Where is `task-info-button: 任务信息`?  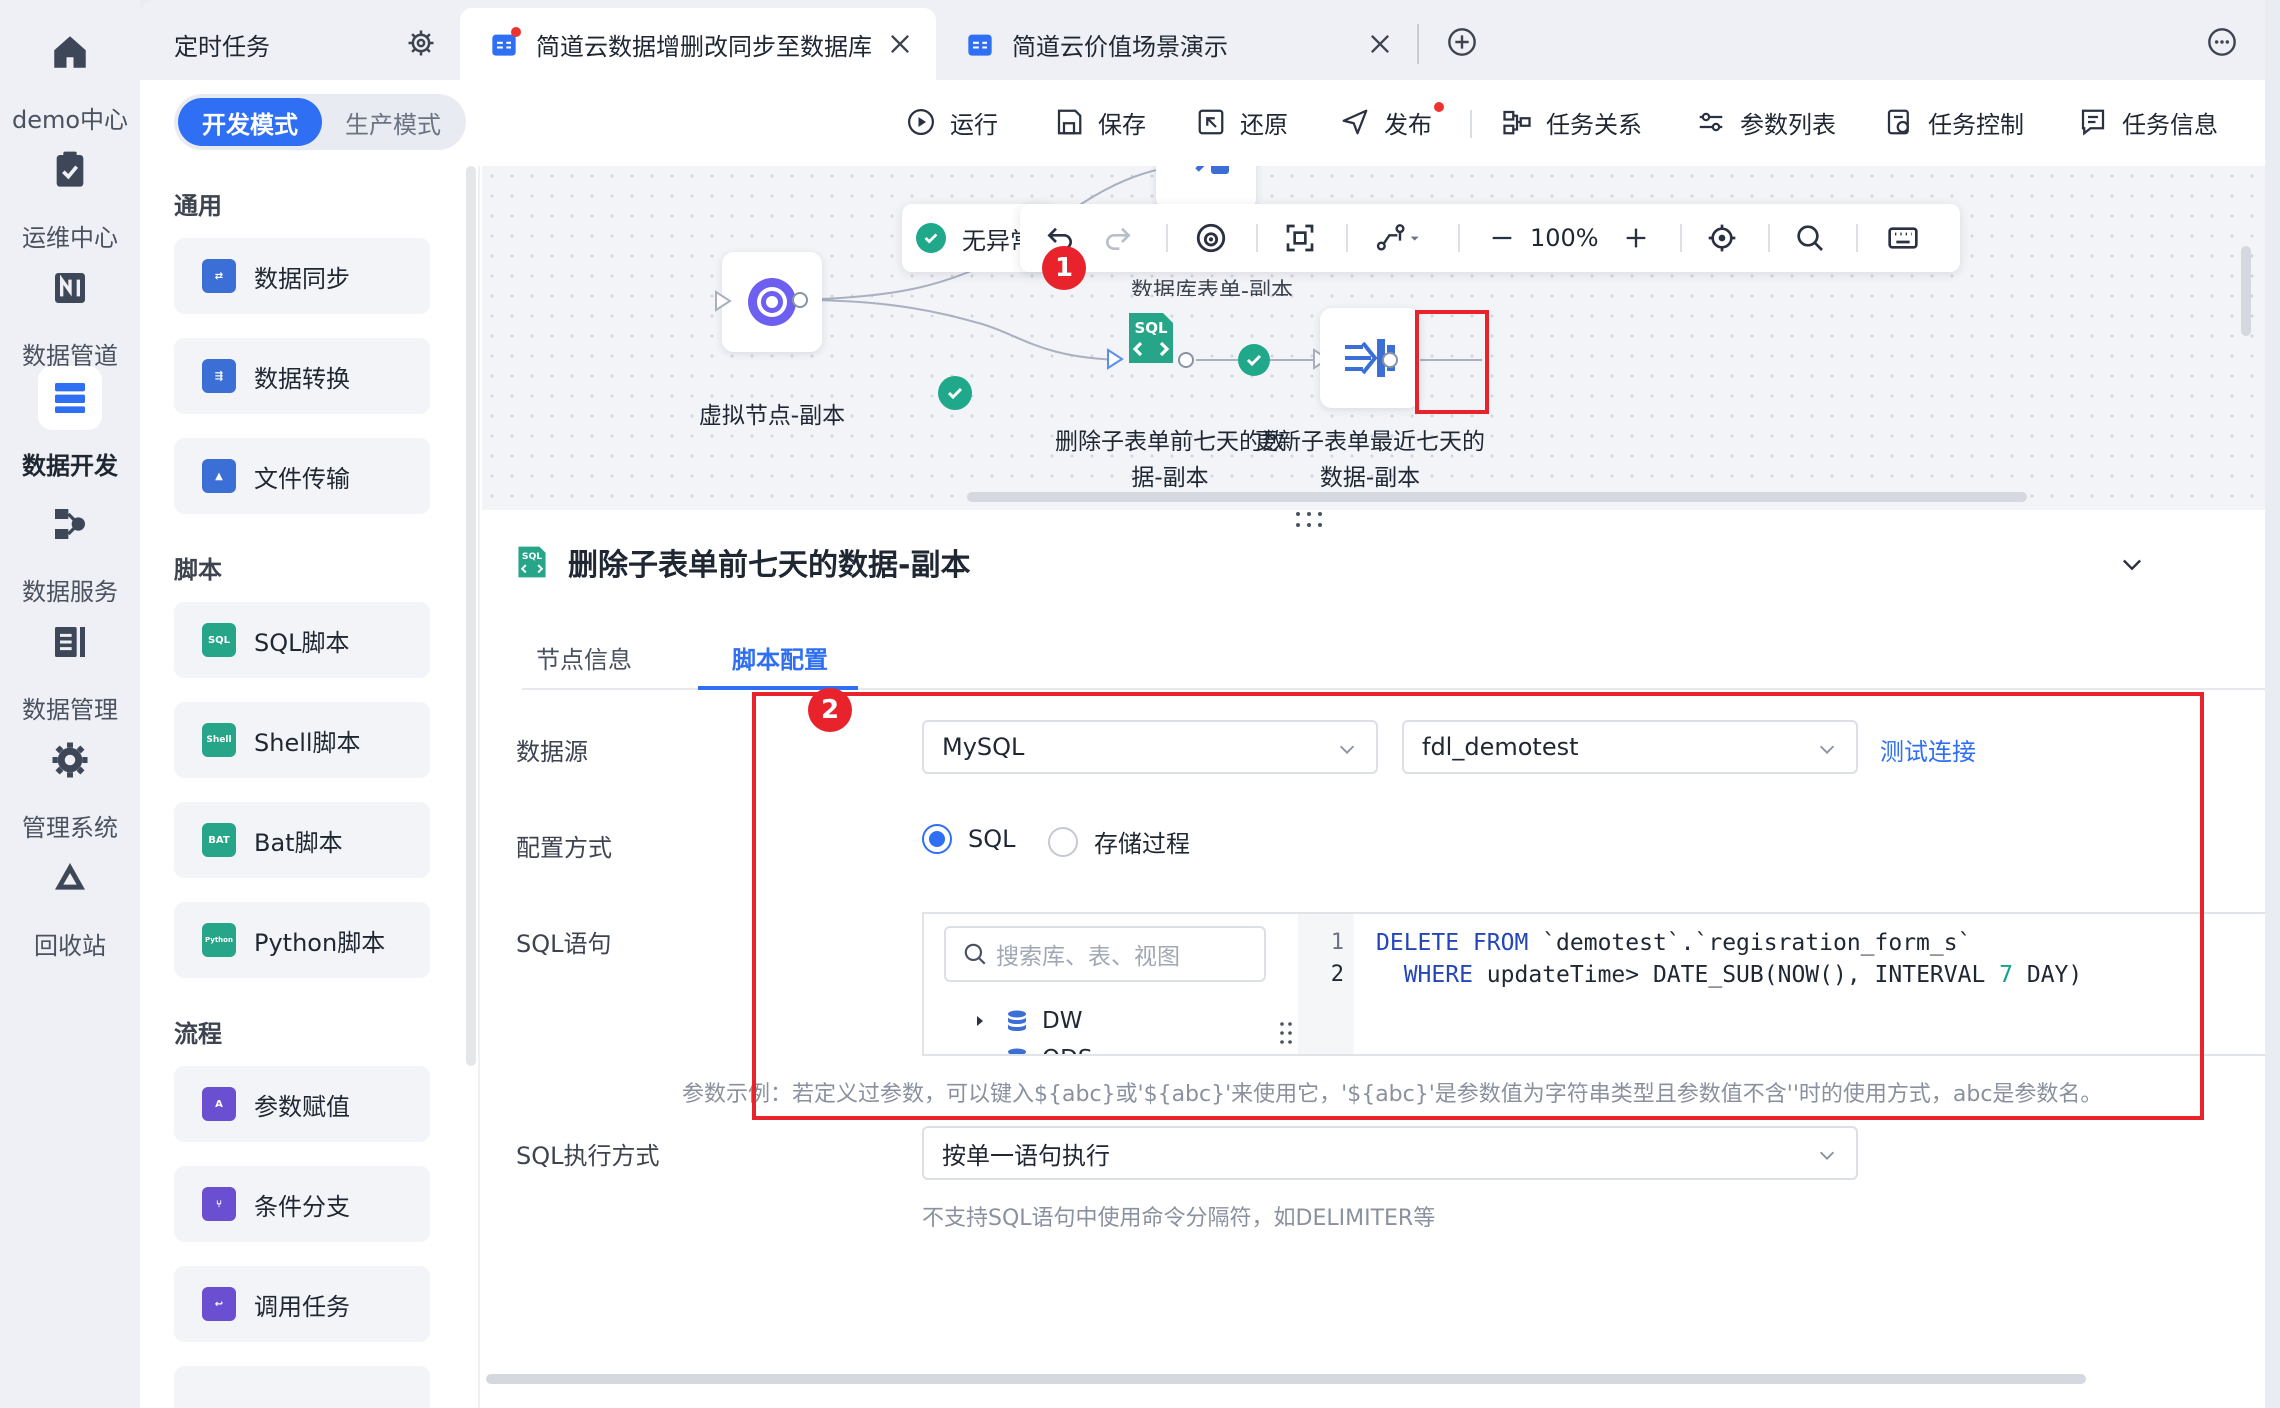
task-info-button: 任务信息 is located at coordinates (2148, 122).